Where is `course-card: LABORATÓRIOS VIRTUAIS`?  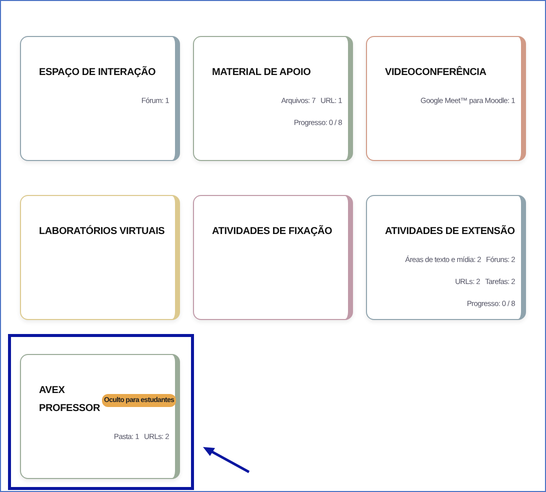
course-card: LABORATÓRIOS VIRTUAIS is located at coordinates (100, 257).